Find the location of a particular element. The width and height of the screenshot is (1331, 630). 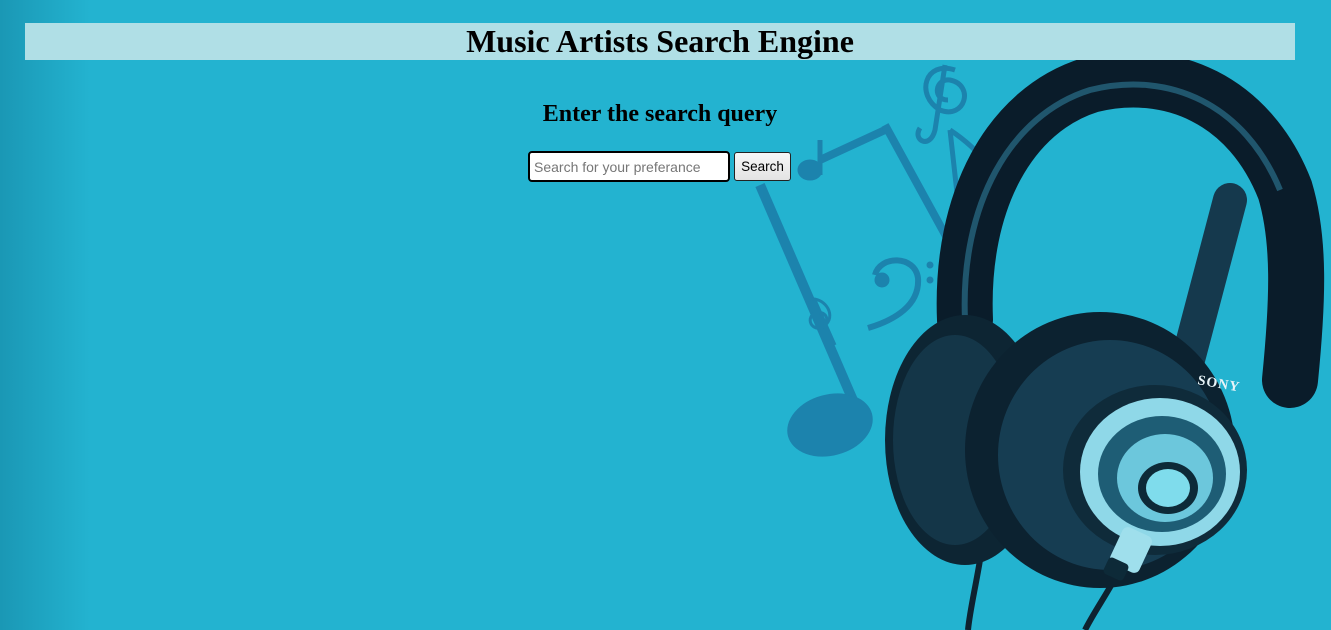

search-button: Search is located at coordinates (762, 166).